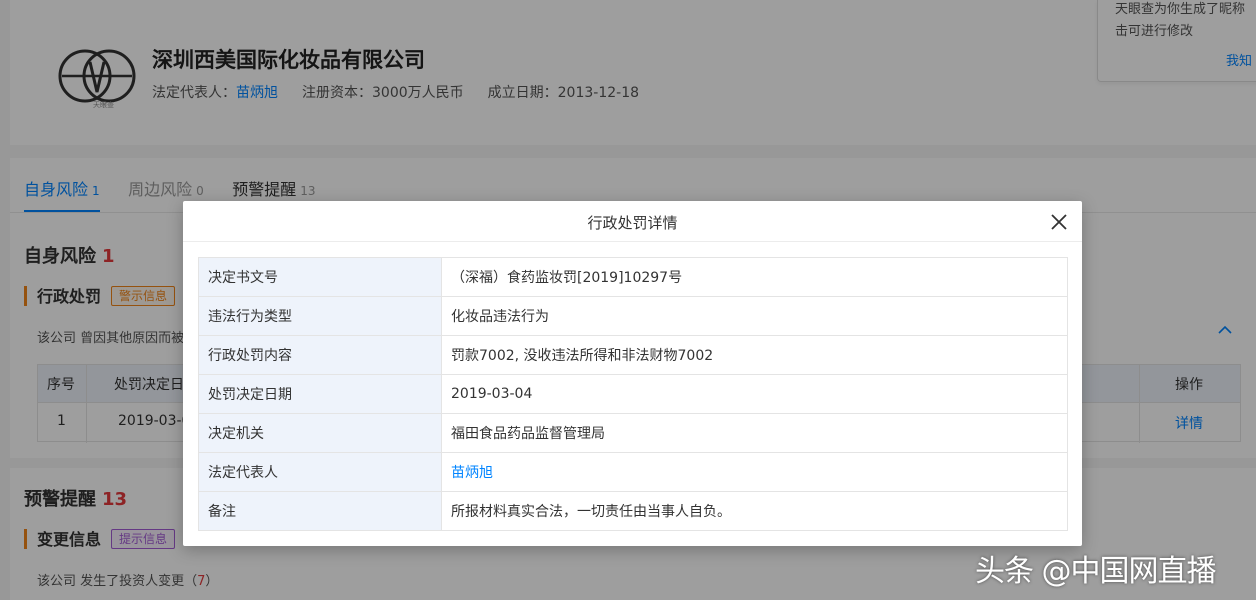 The height and width of the screenshot is (600, 1256). Describe the element at coordinates (320, 394) in the screenshot. I see `detail-key: 处罚决定日期` at that location.